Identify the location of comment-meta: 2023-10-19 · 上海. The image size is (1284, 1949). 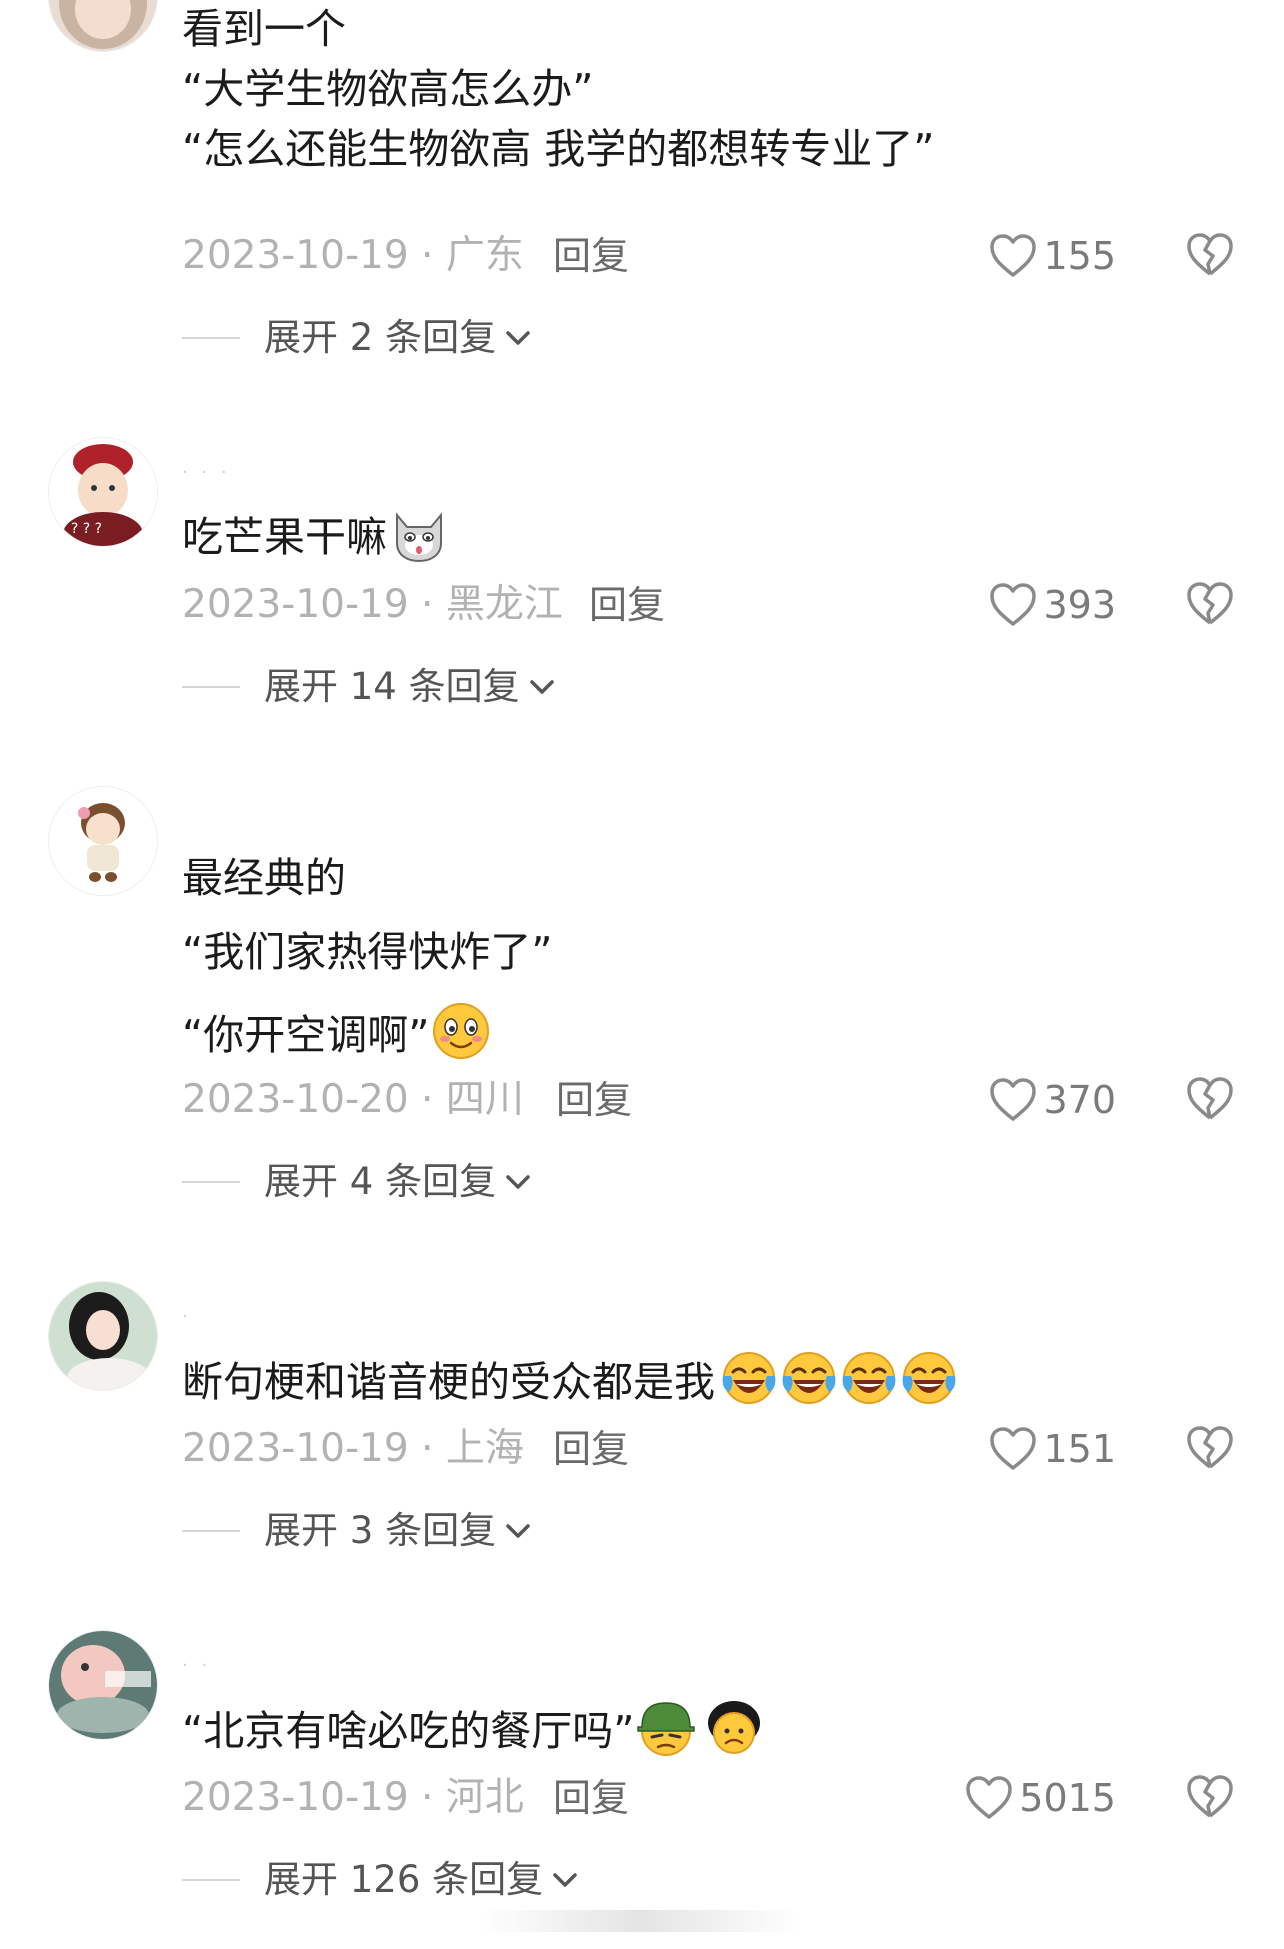
(353, 1448).